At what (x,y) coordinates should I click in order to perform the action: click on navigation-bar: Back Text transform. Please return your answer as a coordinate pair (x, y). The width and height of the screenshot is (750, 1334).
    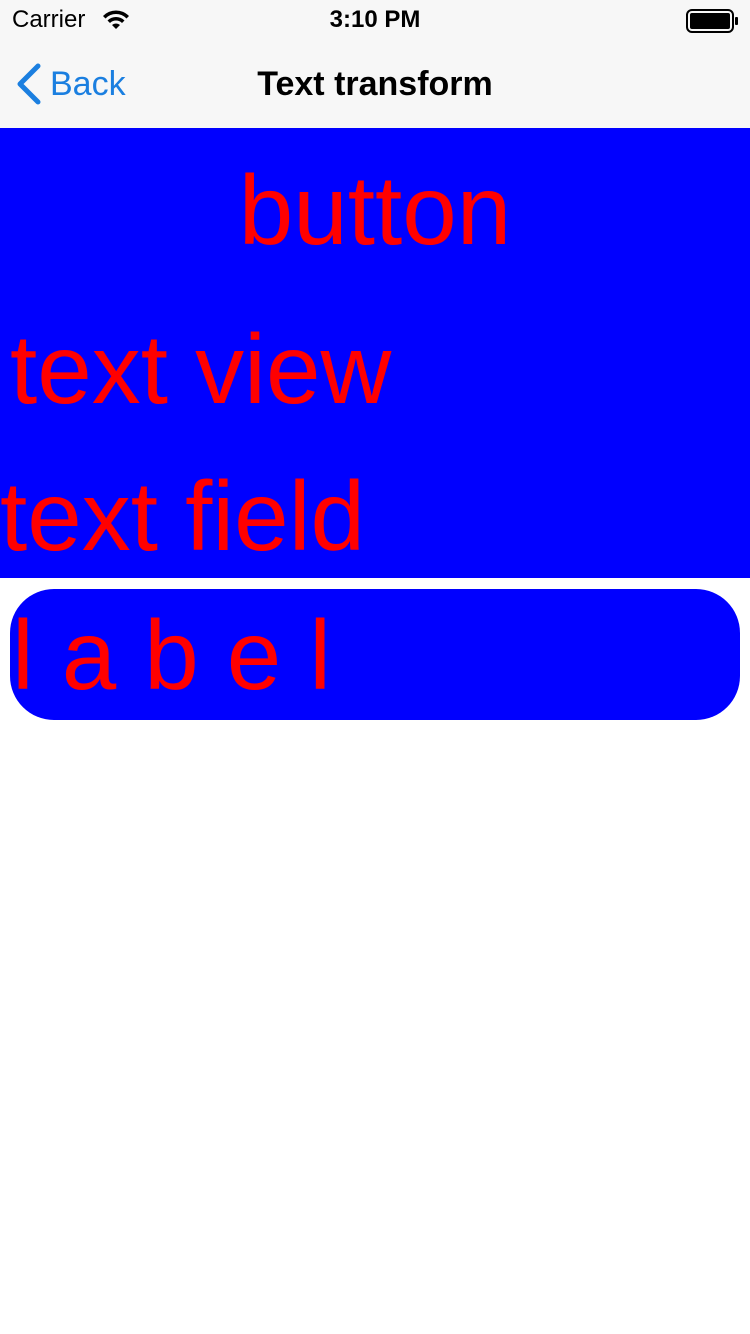
    Looking at the image, I should click on (375, 84).